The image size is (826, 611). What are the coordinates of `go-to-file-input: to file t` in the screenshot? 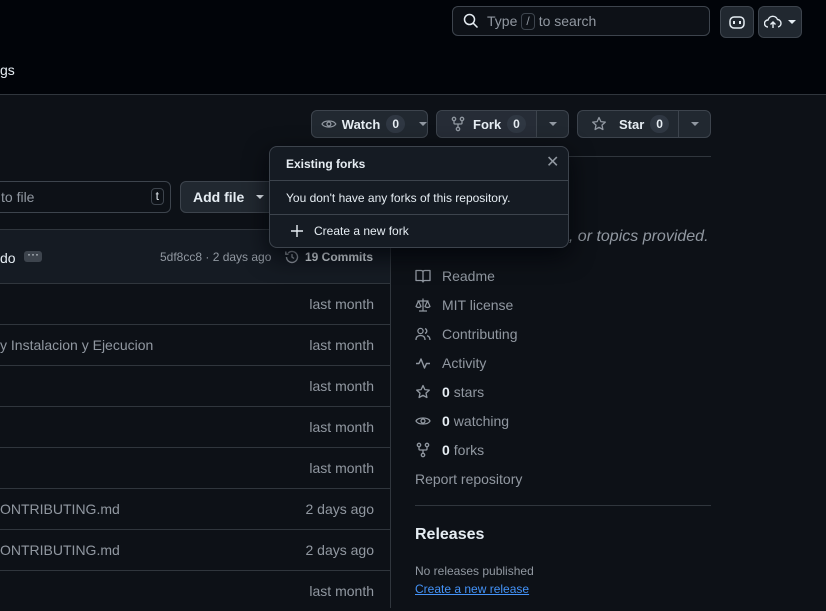 It's located at (85, 197).